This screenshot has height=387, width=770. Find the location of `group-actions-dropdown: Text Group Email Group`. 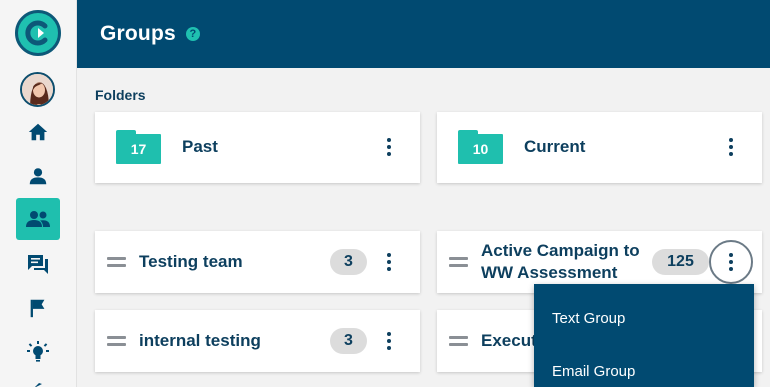

group-actions-dropdown: Text Group Email Group is located at coordinates (644, 335).